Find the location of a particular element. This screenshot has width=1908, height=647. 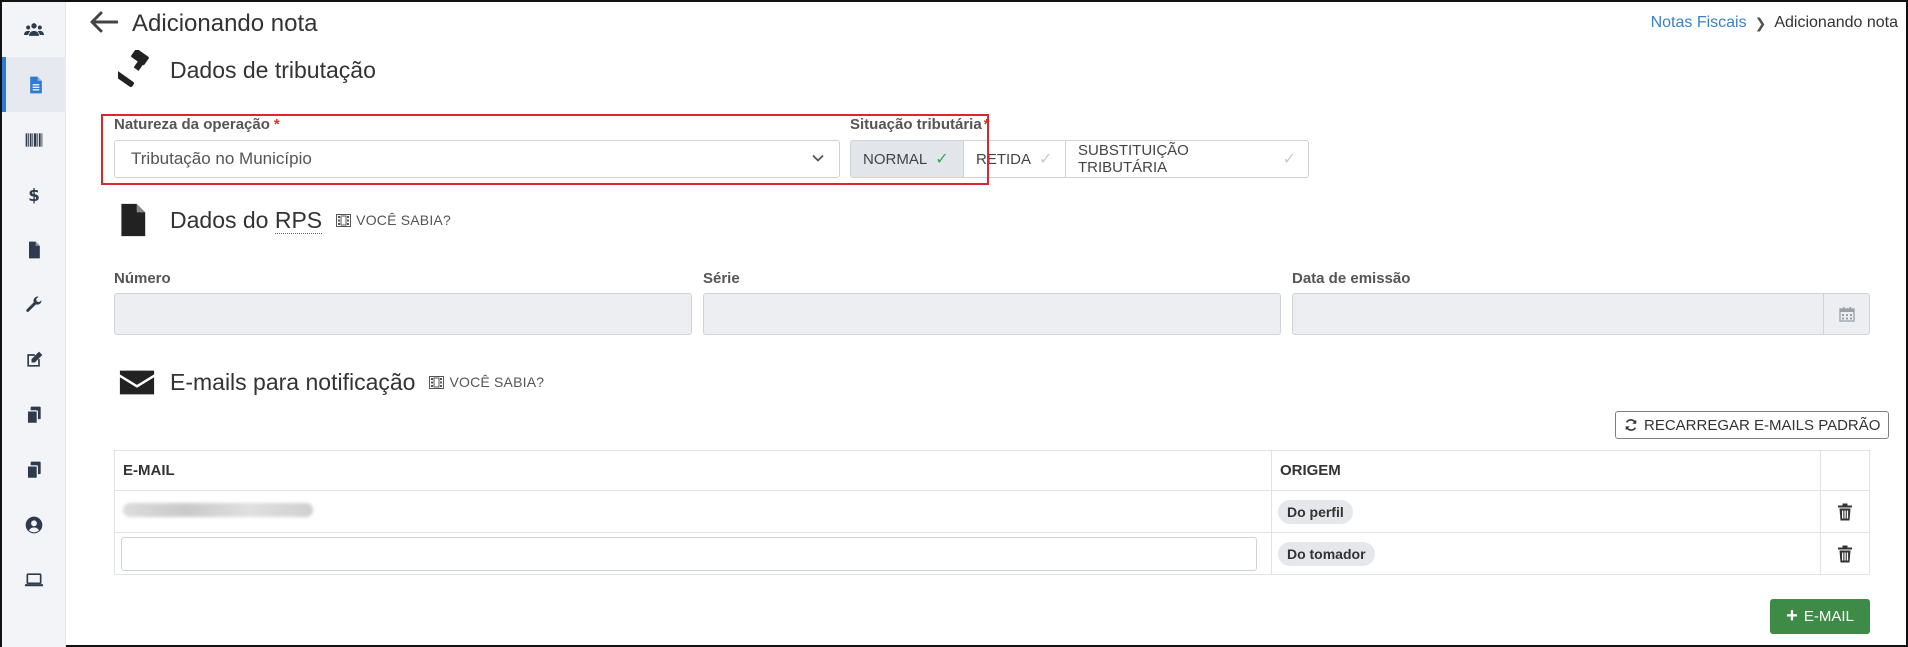

natureza-operacao-select: Tributação no Município is located at coordinates (477, 159).